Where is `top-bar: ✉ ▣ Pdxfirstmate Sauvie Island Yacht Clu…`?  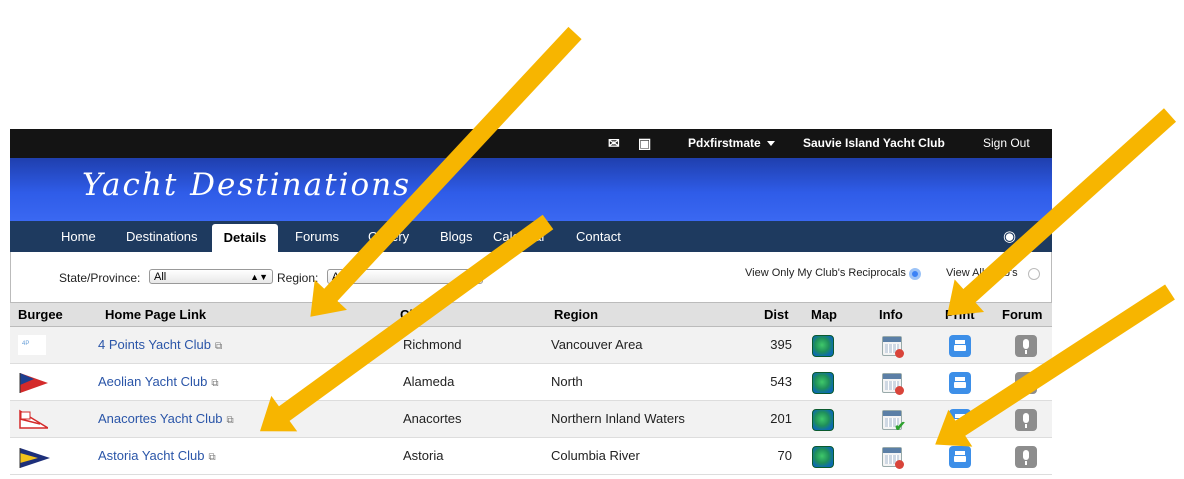 top-bar: ✉ ▣ Pdxfirstmate Sauvie Island Yacht Clu… is located at coordinates (531, 143).